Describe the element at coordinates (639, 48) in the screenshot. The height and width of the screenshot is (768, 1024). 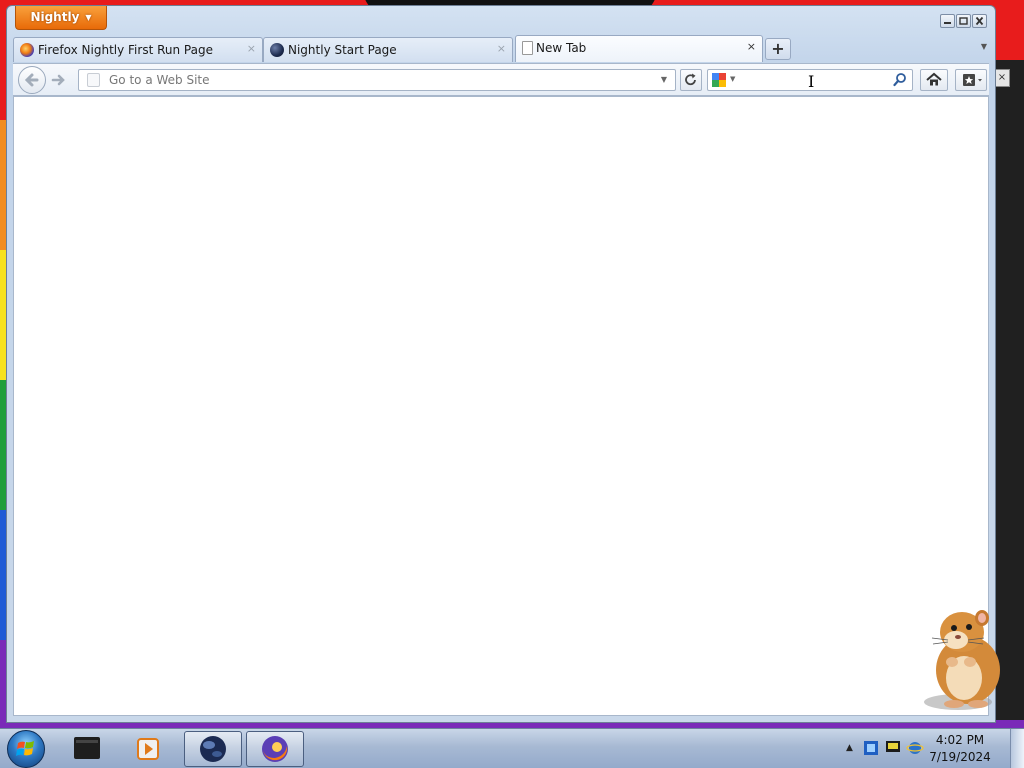
I see `tab-new-tab: New Tab ×` at that location.